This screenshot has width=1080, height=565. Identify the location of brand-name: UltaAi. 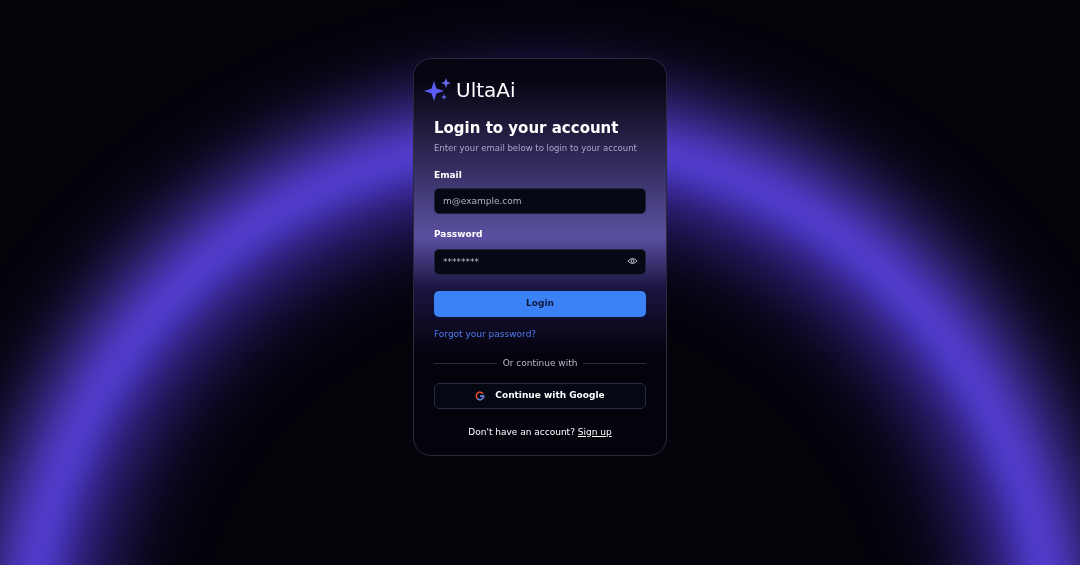
(486, 90).